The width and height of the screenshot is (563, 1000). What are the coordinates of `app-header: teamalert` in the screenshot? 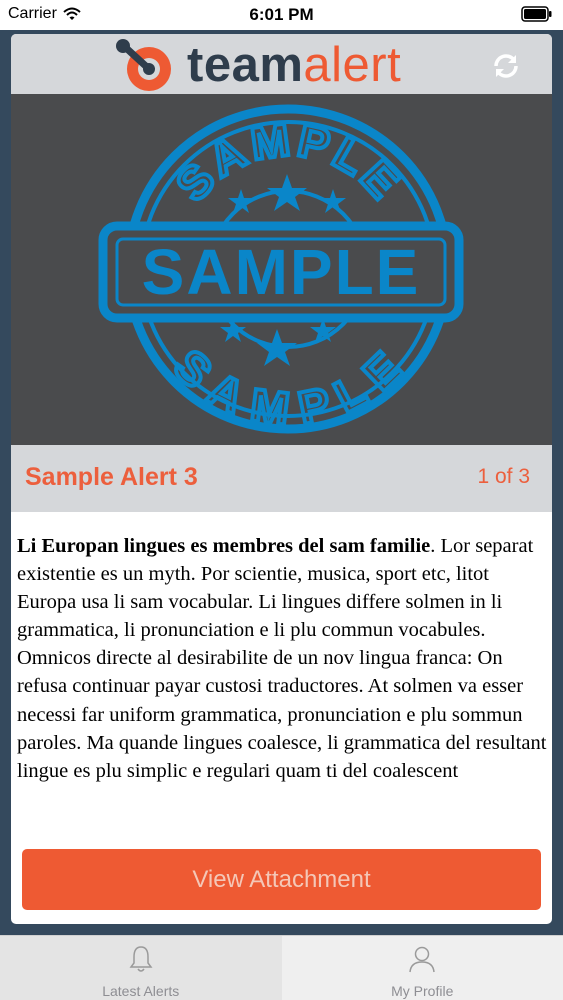 It's located at (281, 64).